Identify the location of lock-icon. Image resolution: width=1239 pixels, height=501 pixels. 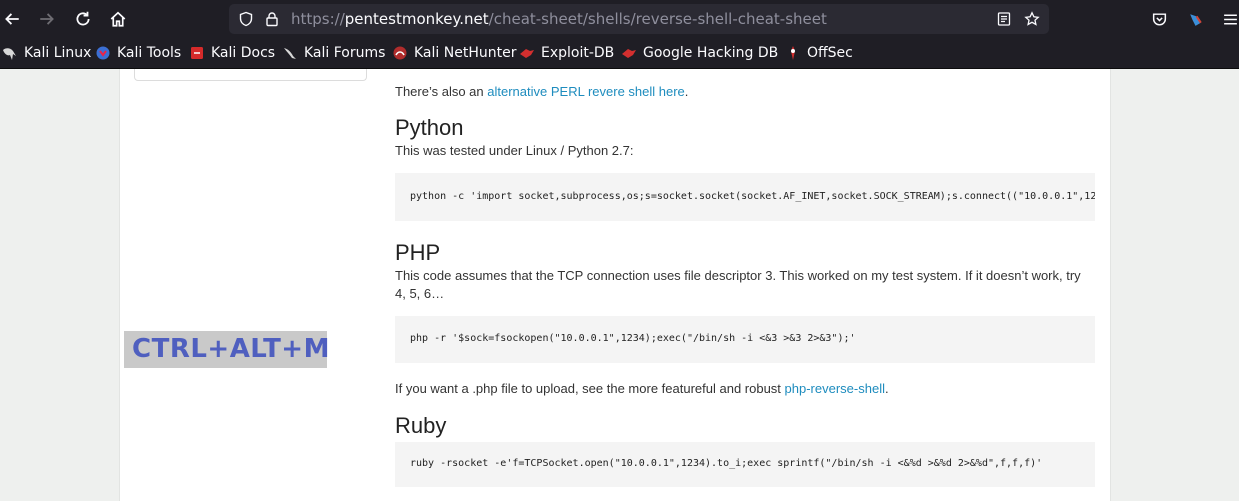
(272, 19).